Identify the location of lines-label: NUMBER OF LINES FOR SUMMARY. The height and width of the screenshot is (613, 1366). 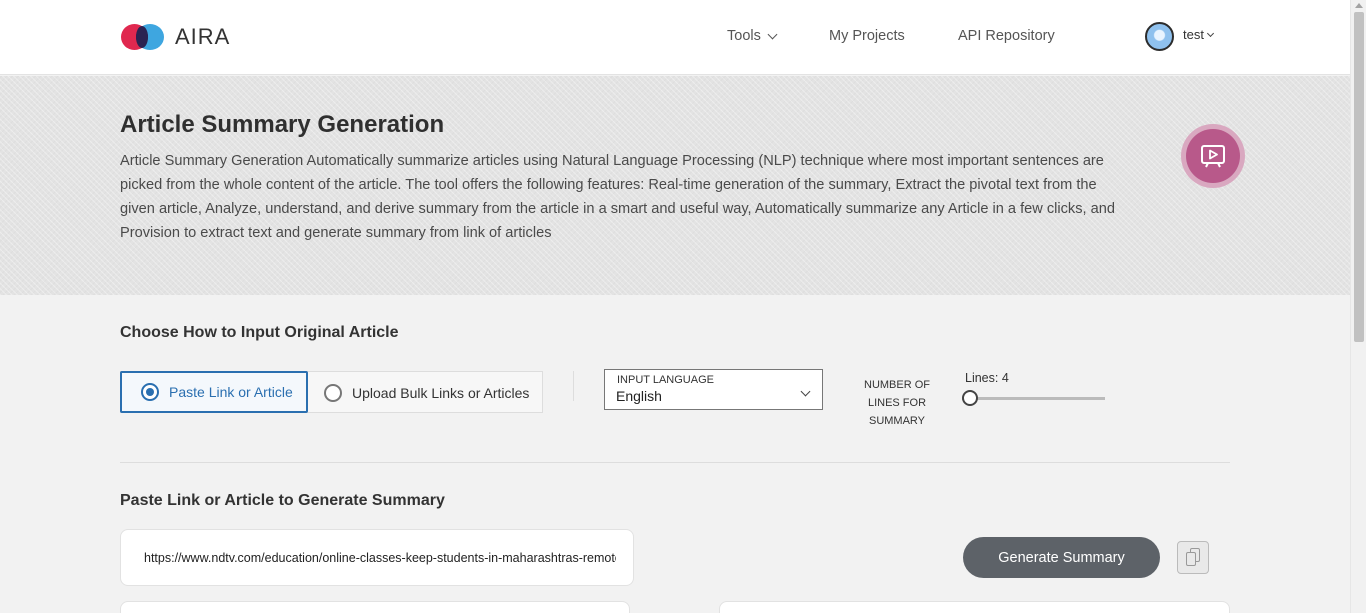
(897, 403).